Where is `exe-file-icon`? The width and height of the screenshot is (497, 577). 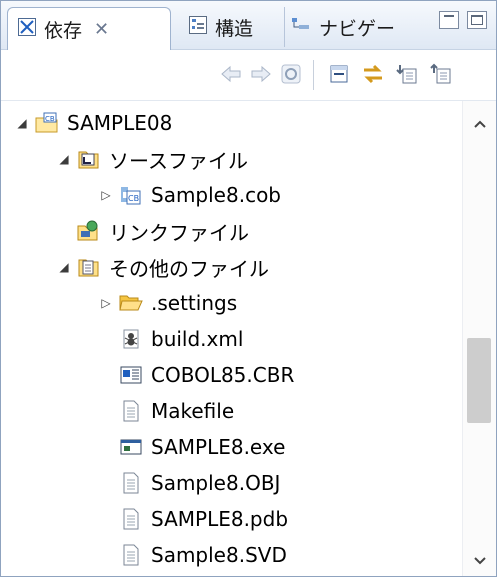
exe-file-icon is located at coordinates (131, 447).